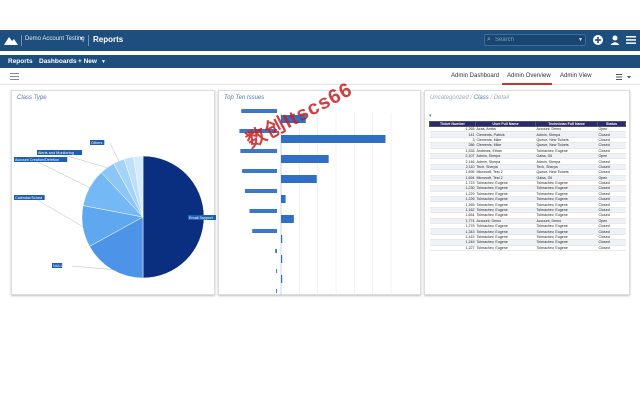 The width and height of the screenshot is (640, 400). Describe the element at coordinates (14, 76) in the screenshot. I see `list-menu-icon` at that location.